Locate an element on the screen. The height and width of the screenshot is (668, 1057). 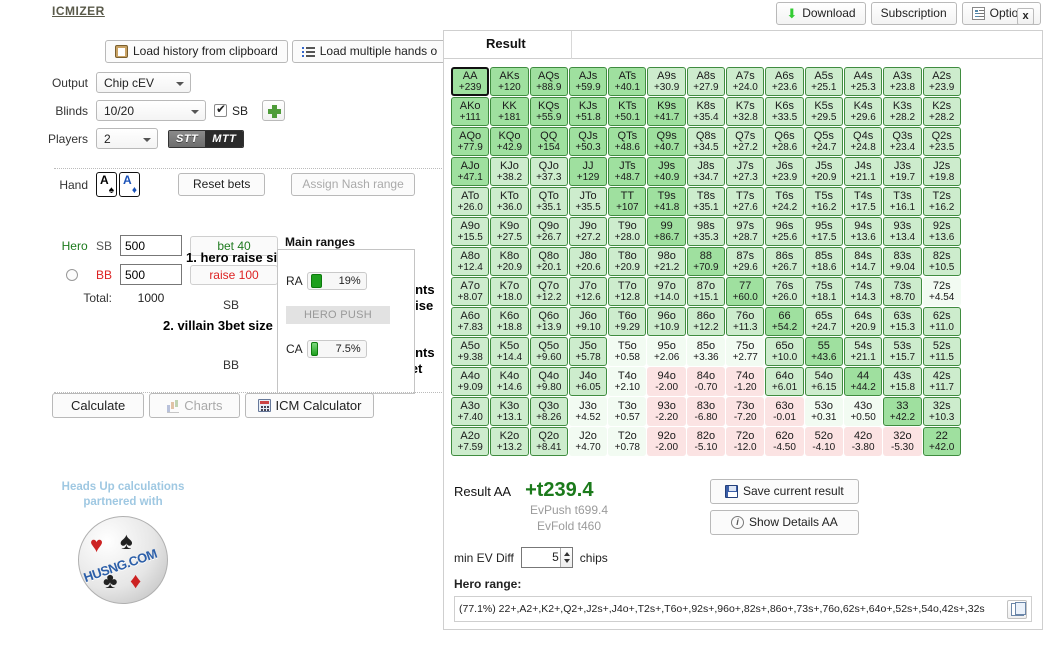
hand-cell: Q9o +26.7 is located at coordinates (548, 231).